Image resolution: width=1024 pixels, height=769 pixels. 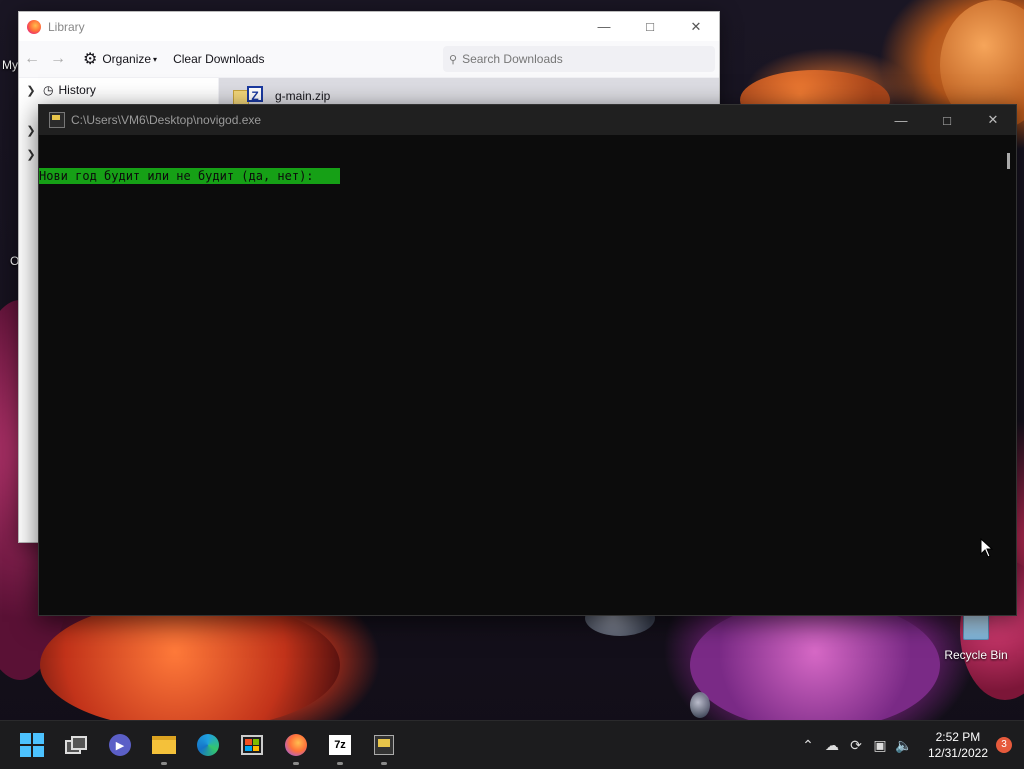 I want to click on store-icon, so click(x=252, y=745).